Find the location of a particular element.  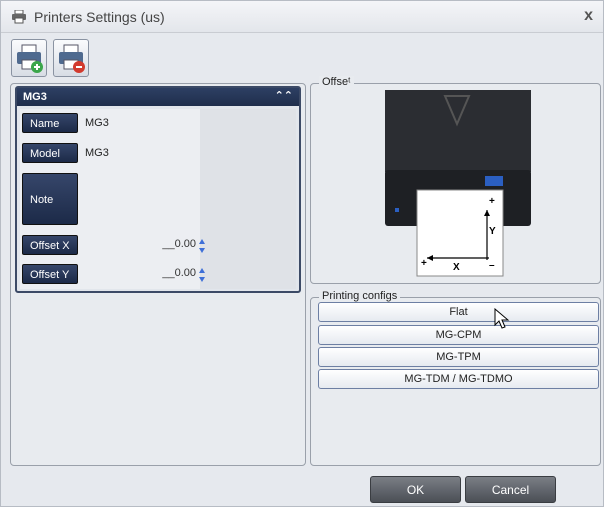

panel-header: MG3 ⌃⌃ is located at coordinates (158, 97).